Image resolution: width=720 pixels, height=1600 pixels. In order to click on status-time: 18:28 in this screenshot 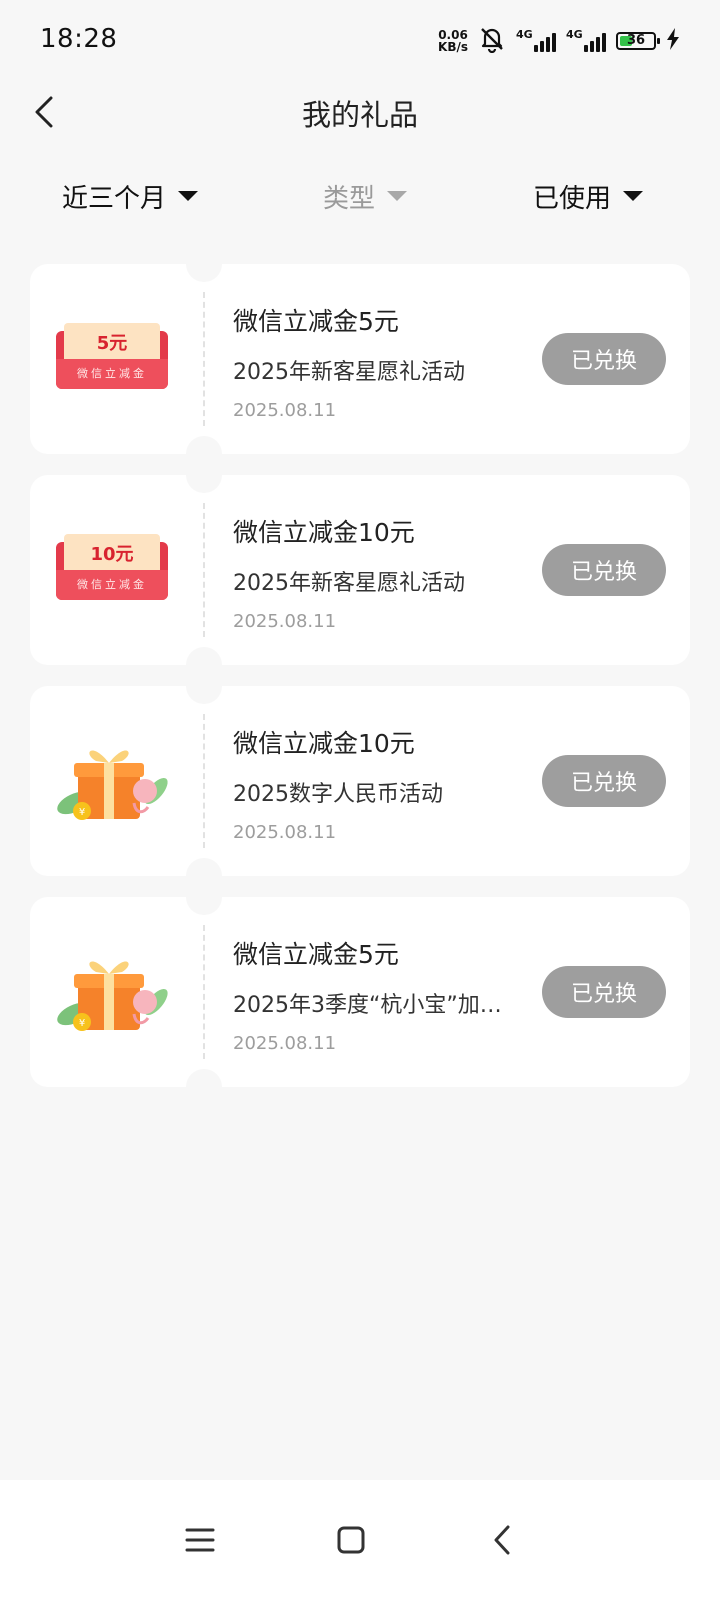, I will do `click(79, 39)`.